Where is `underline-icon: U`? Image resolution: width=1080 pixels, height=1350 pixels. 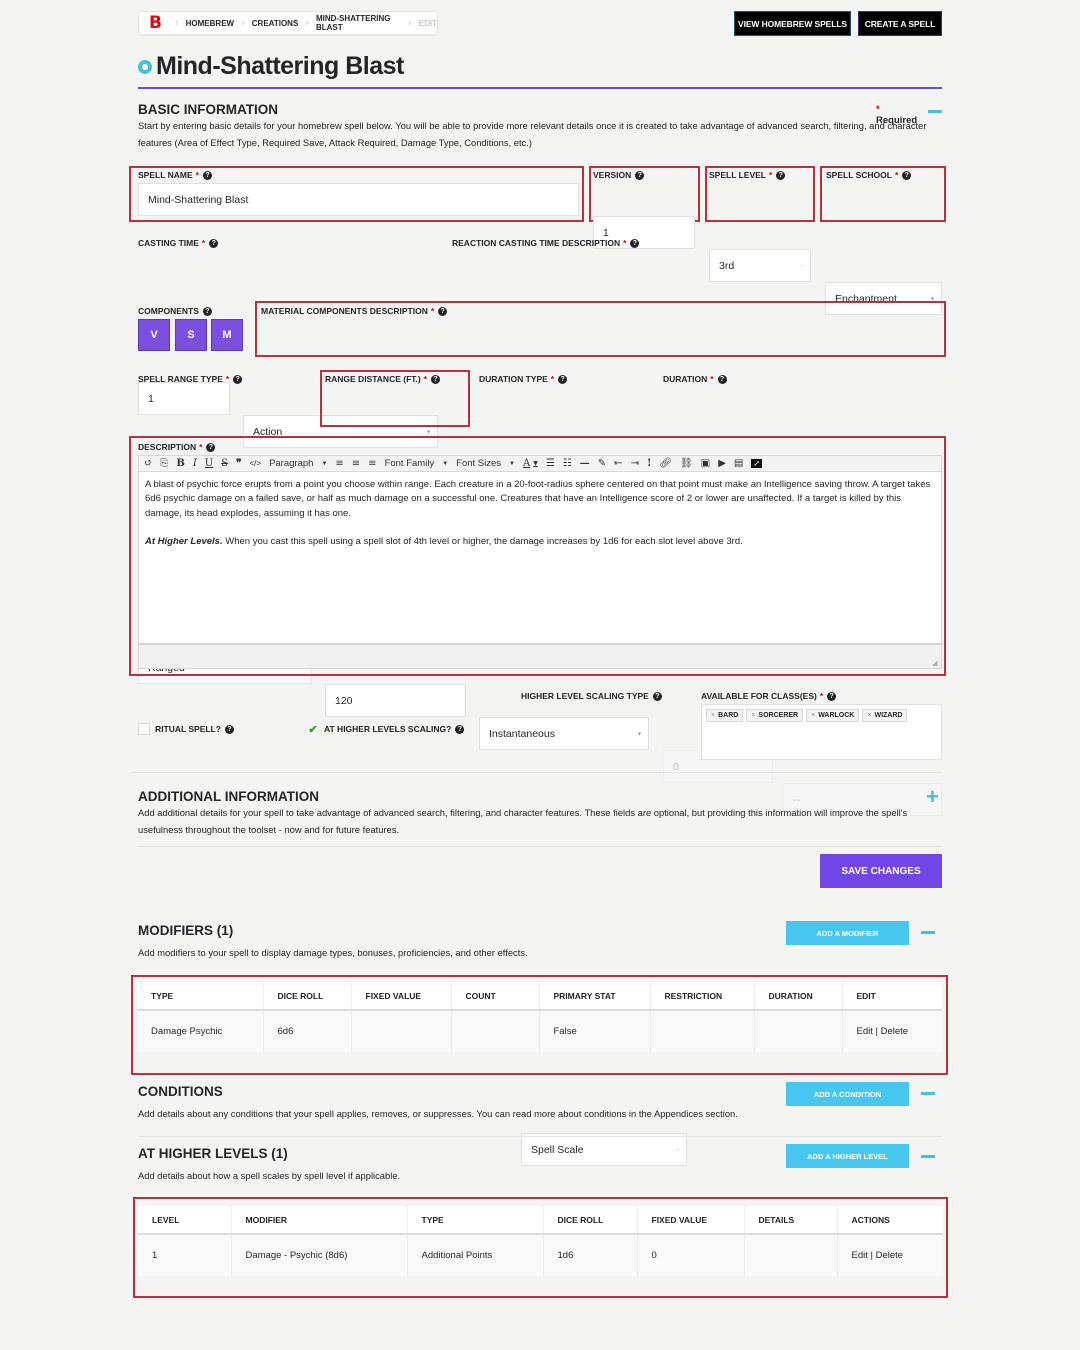 underline-icon: U is located at coordinates (209, 463).